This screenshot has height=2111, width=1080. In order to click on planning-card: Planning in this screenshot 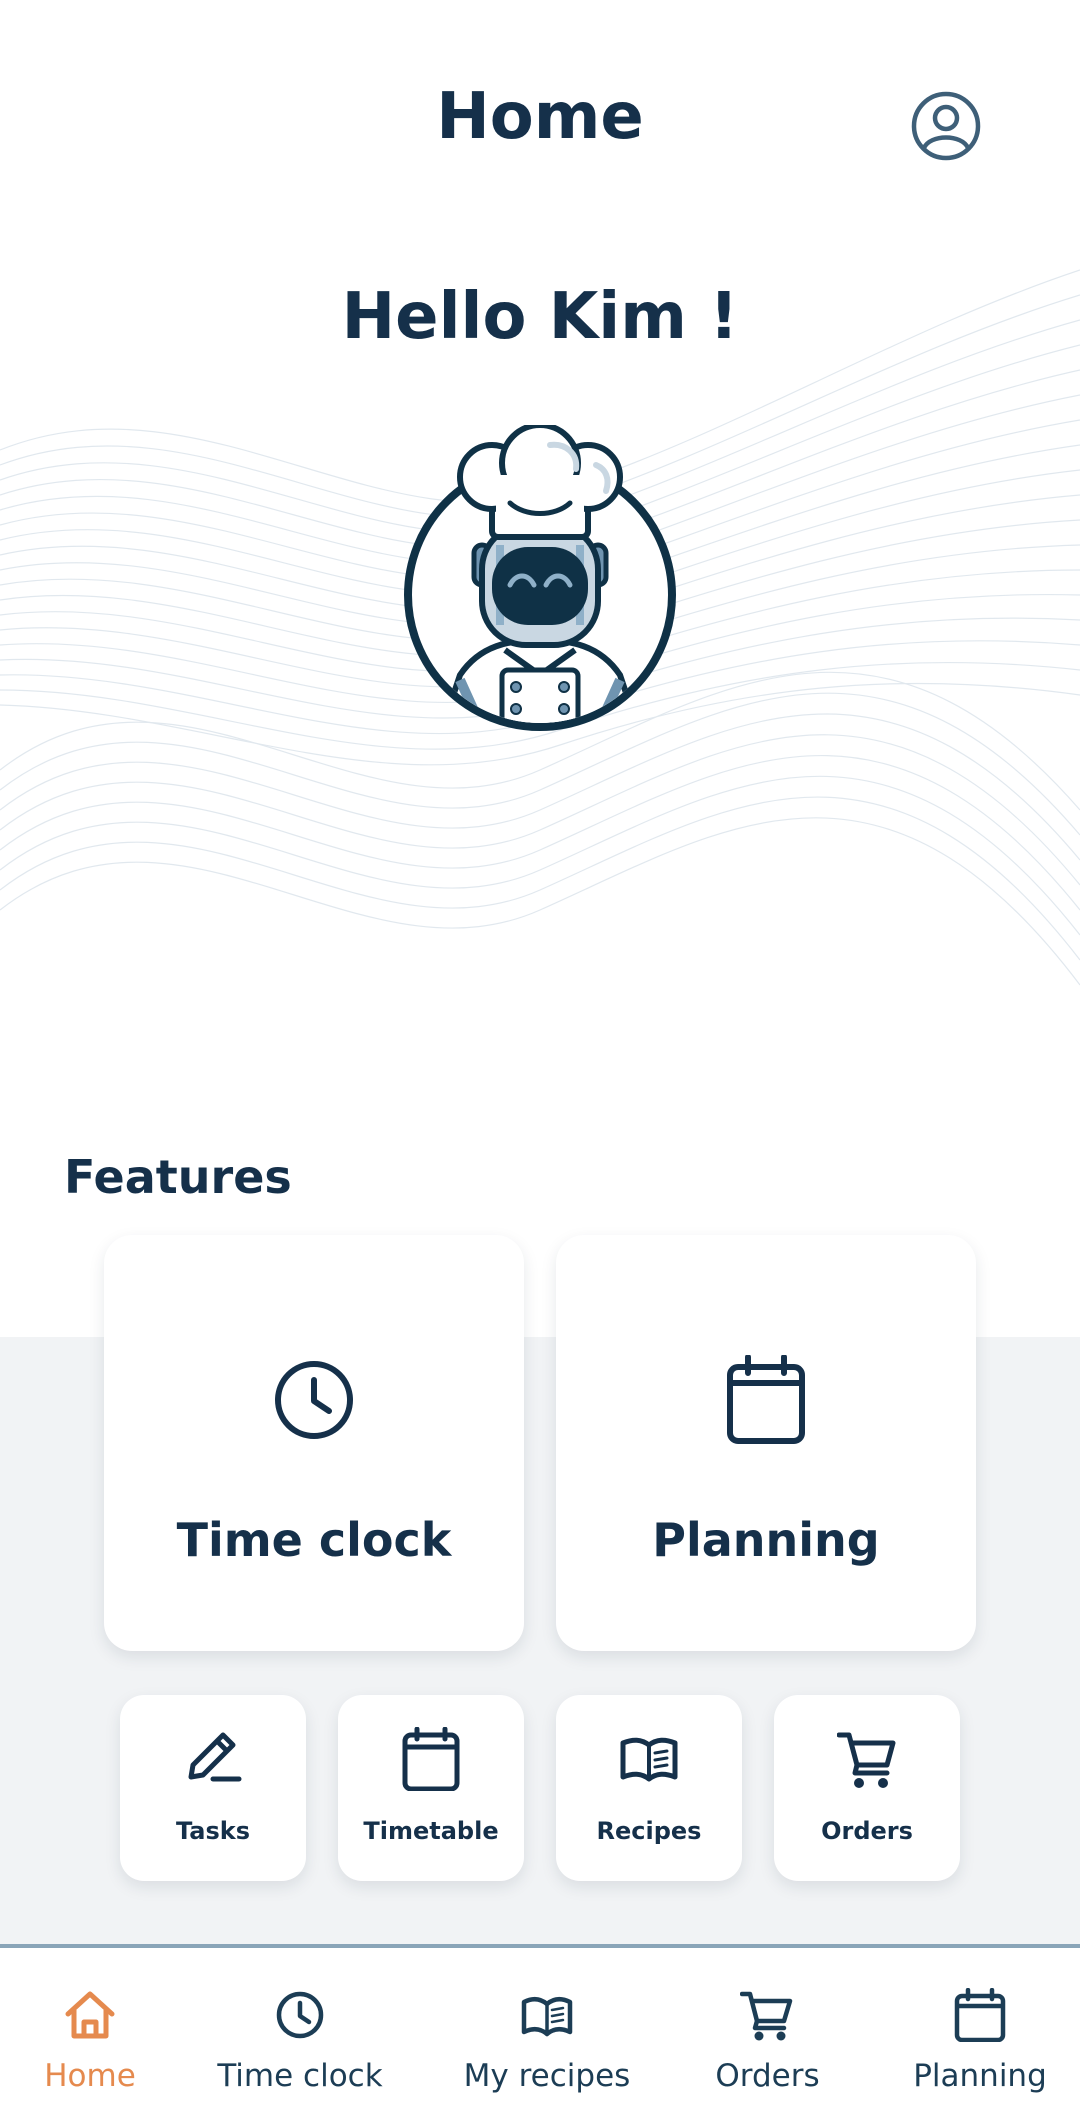, I will do `click(766, 1443)`.